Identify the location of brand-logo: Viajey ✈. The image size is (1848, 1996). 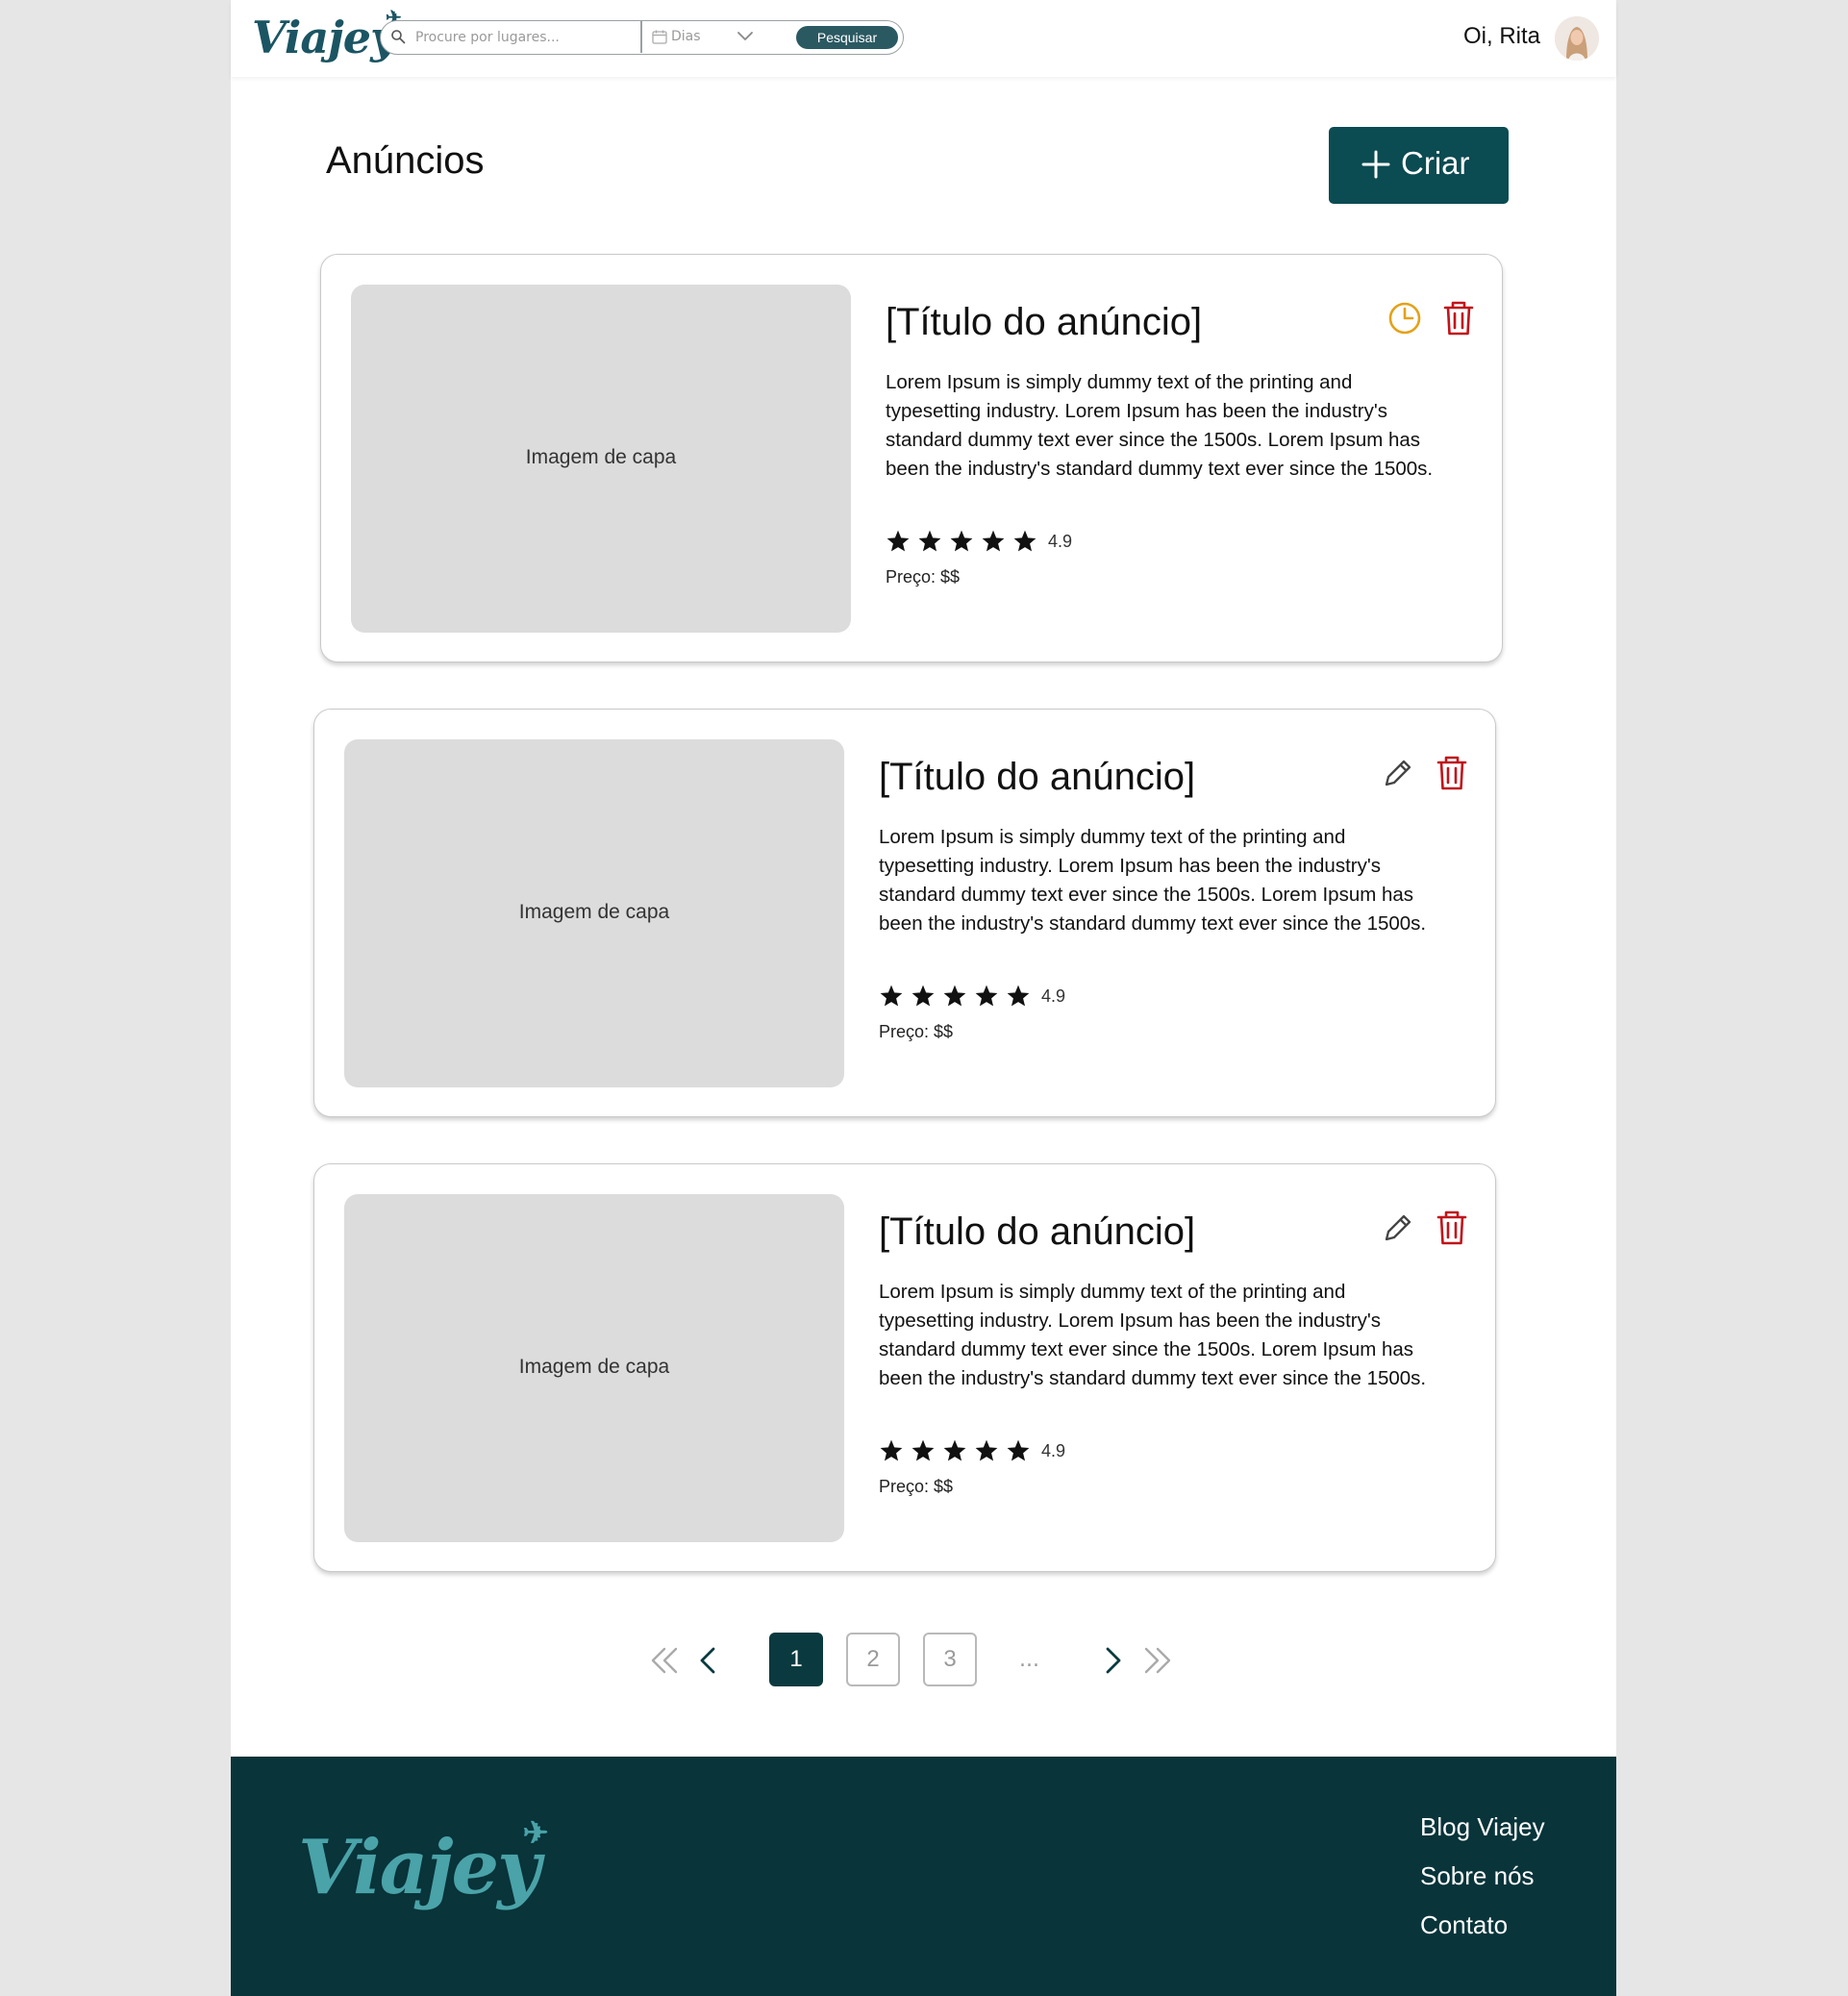
(327, 34).